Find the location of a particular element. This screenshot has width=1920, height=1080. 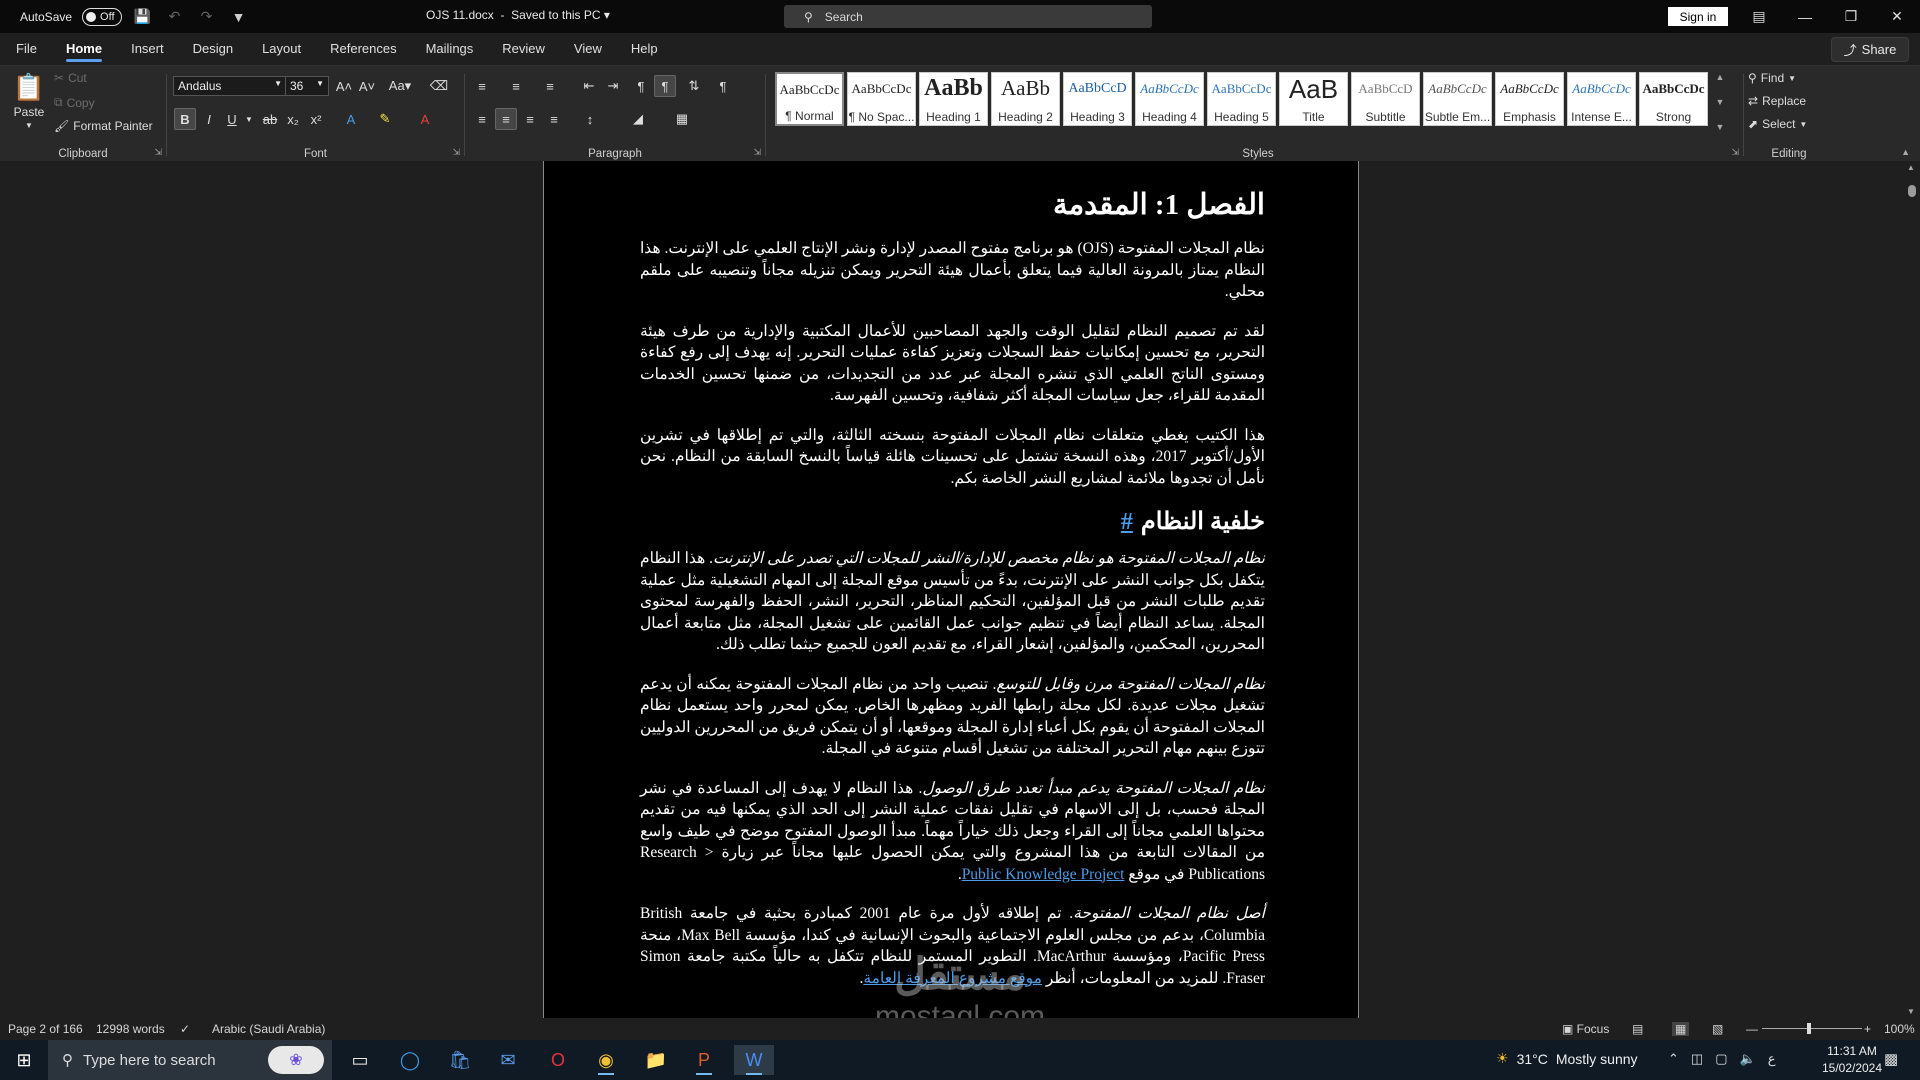

tab-review: Review is located at coordinates (523, 49).